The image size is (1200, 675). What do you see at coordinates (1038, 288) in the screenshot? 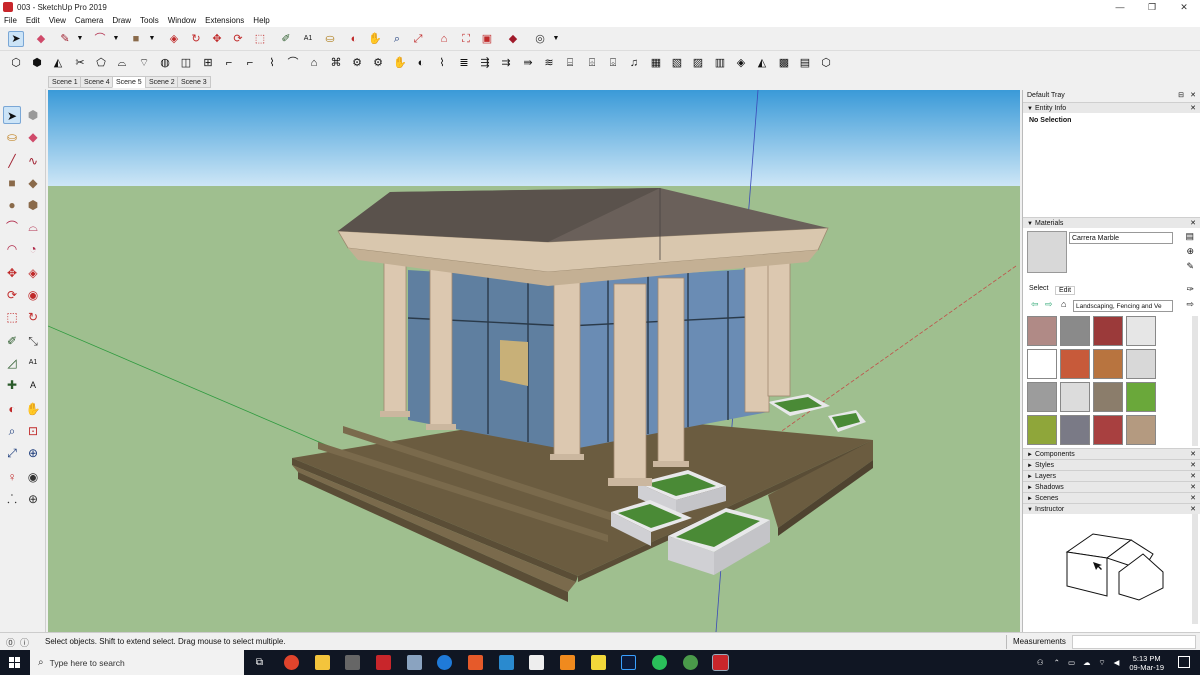
I see `tab-select: Select` at bounding box center [1038, 288].